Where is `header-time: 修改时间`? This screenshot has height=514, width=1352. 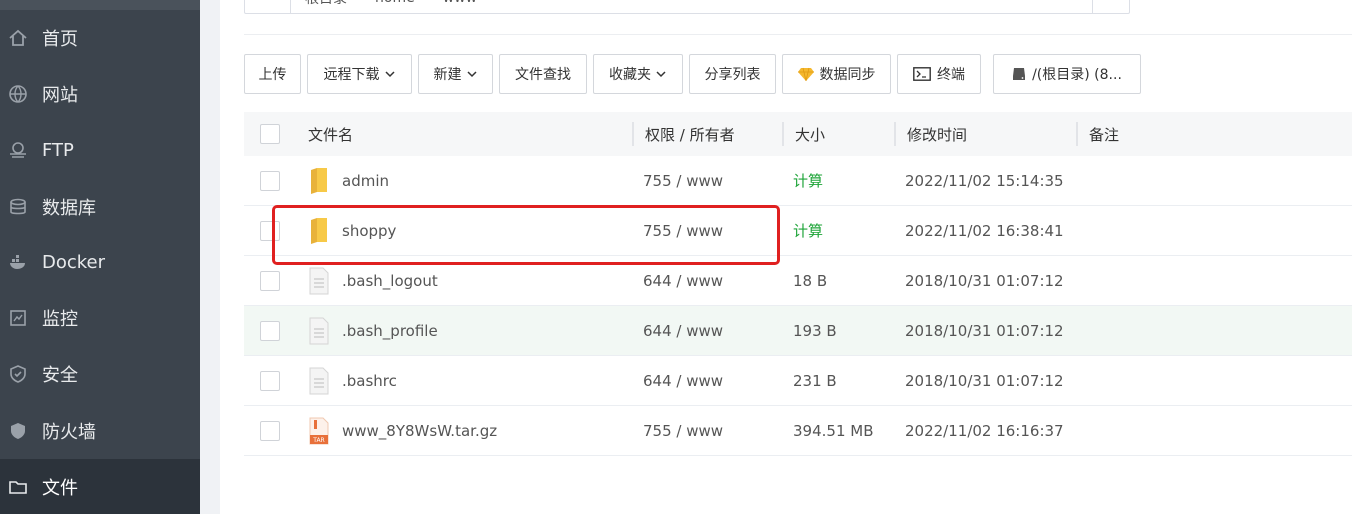
header-time: 修改时间 is located at coordinates (937, 134).